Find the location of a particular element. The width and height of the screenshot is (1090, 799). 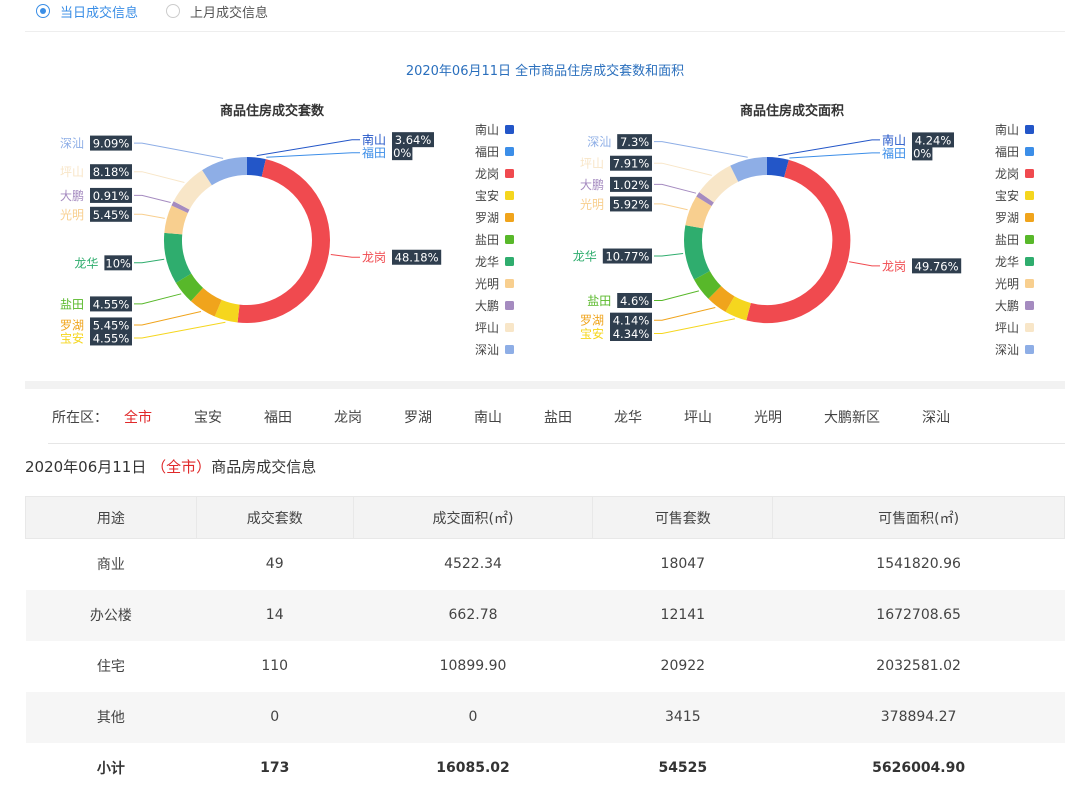

district-item: 龙岗 is located at coordinates (348, 417).